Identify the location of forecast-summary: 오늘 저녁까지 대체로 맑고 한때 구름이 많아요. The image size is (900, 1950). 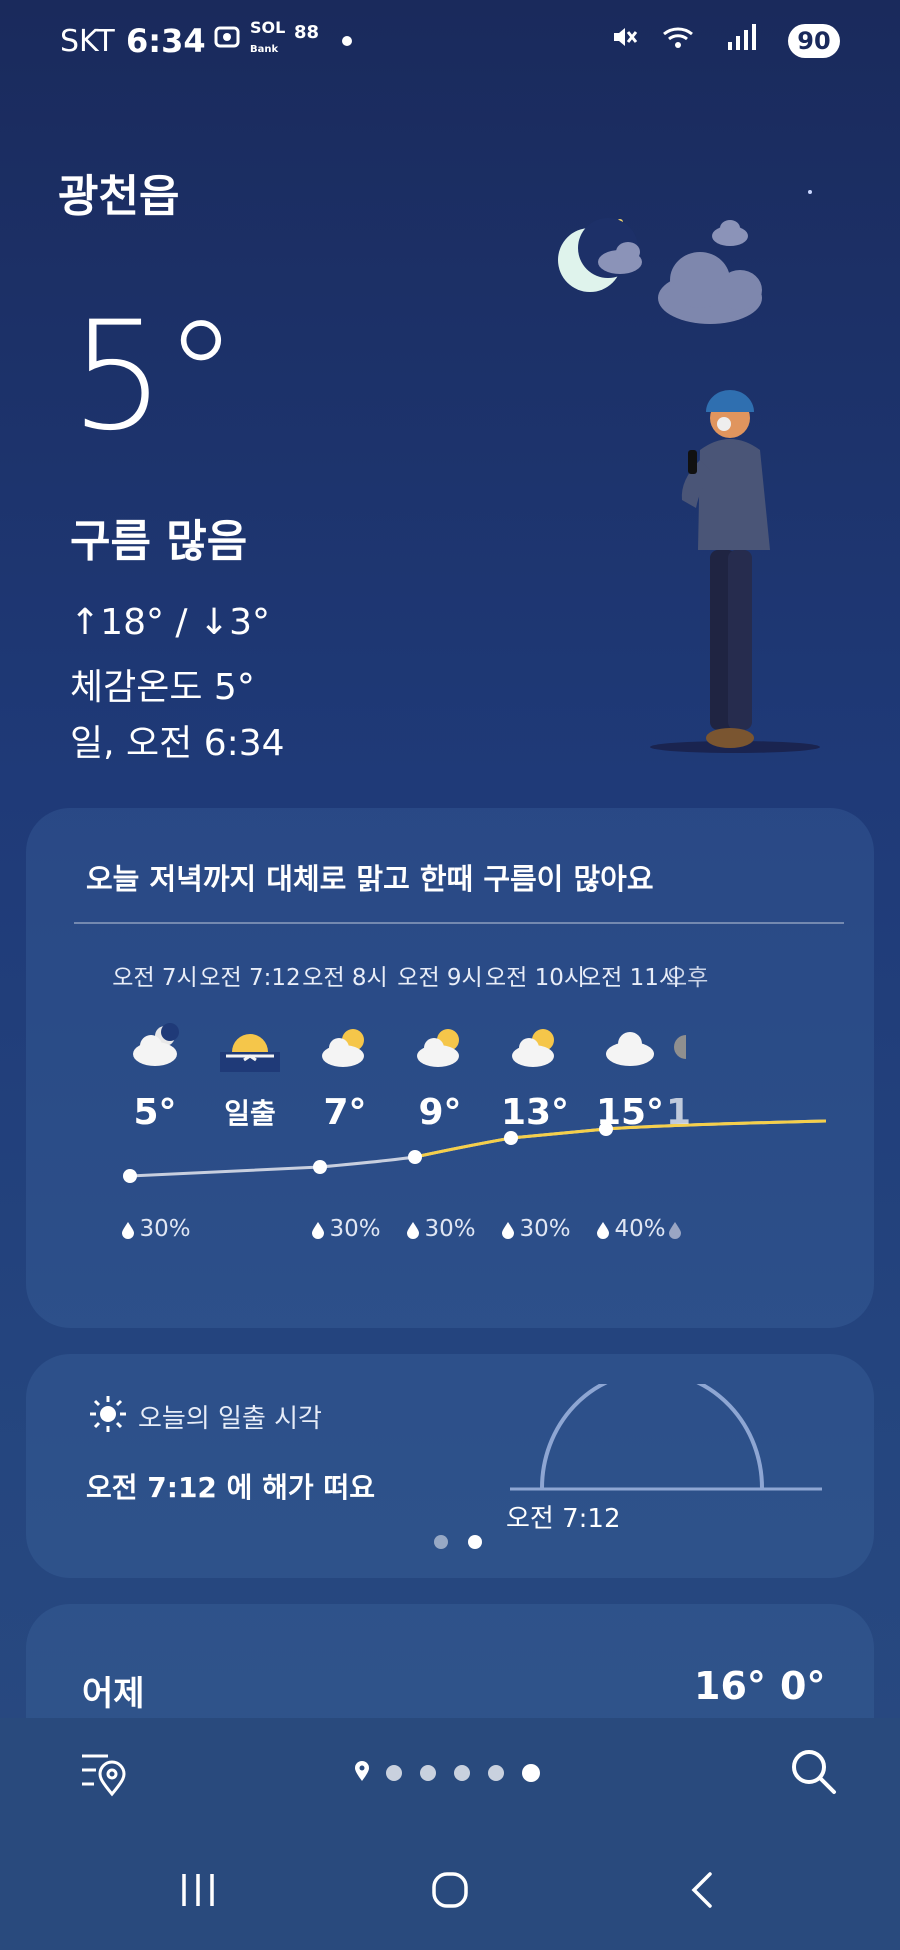
(370, 879).